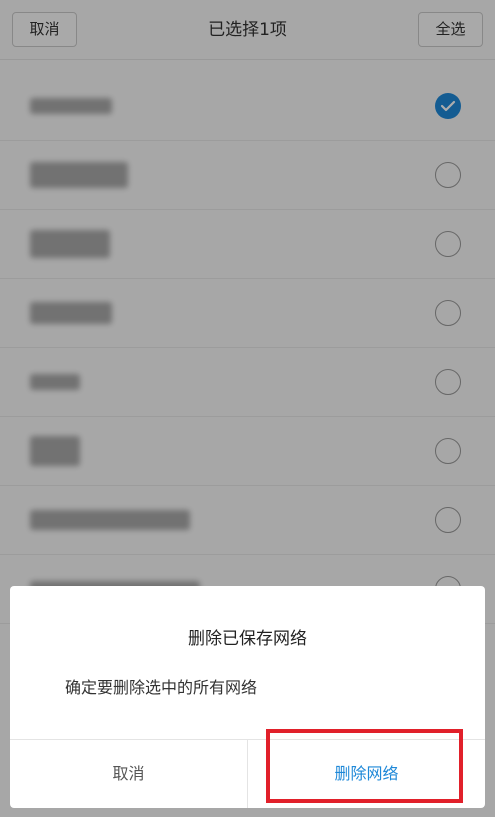 The width and height of the screenshot is (495, 817). I want to click on dialog-cancel-button: 取消, so click(129, 774).